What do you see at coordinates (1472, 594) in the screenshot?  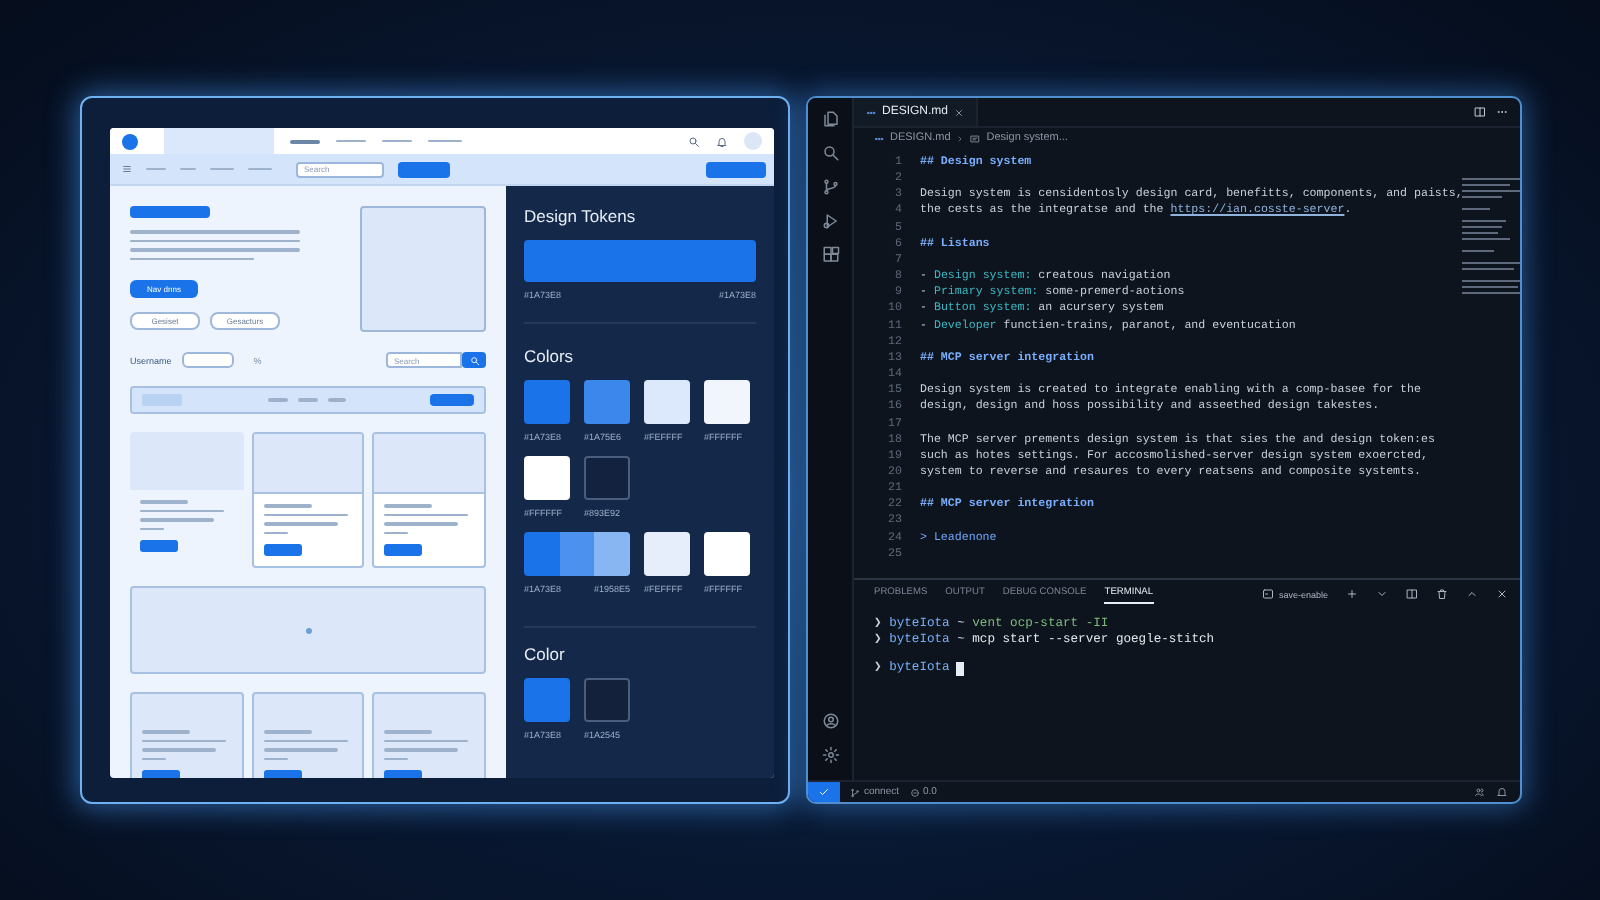 I see `chevron-up-icon` at bounding box center [1472, 594].